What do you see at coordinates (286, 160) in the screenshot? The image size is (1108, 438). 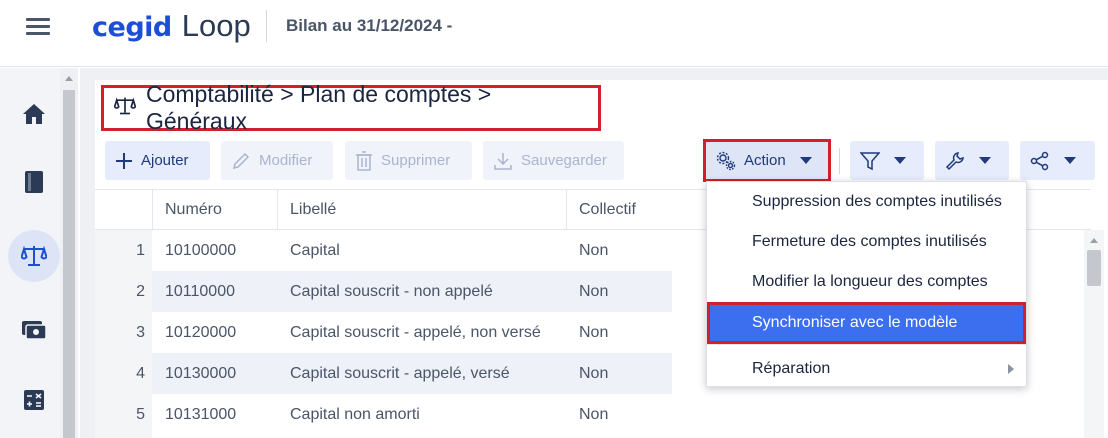 I see `edit-button-label: Modifier` at bounding box center [286, 160].